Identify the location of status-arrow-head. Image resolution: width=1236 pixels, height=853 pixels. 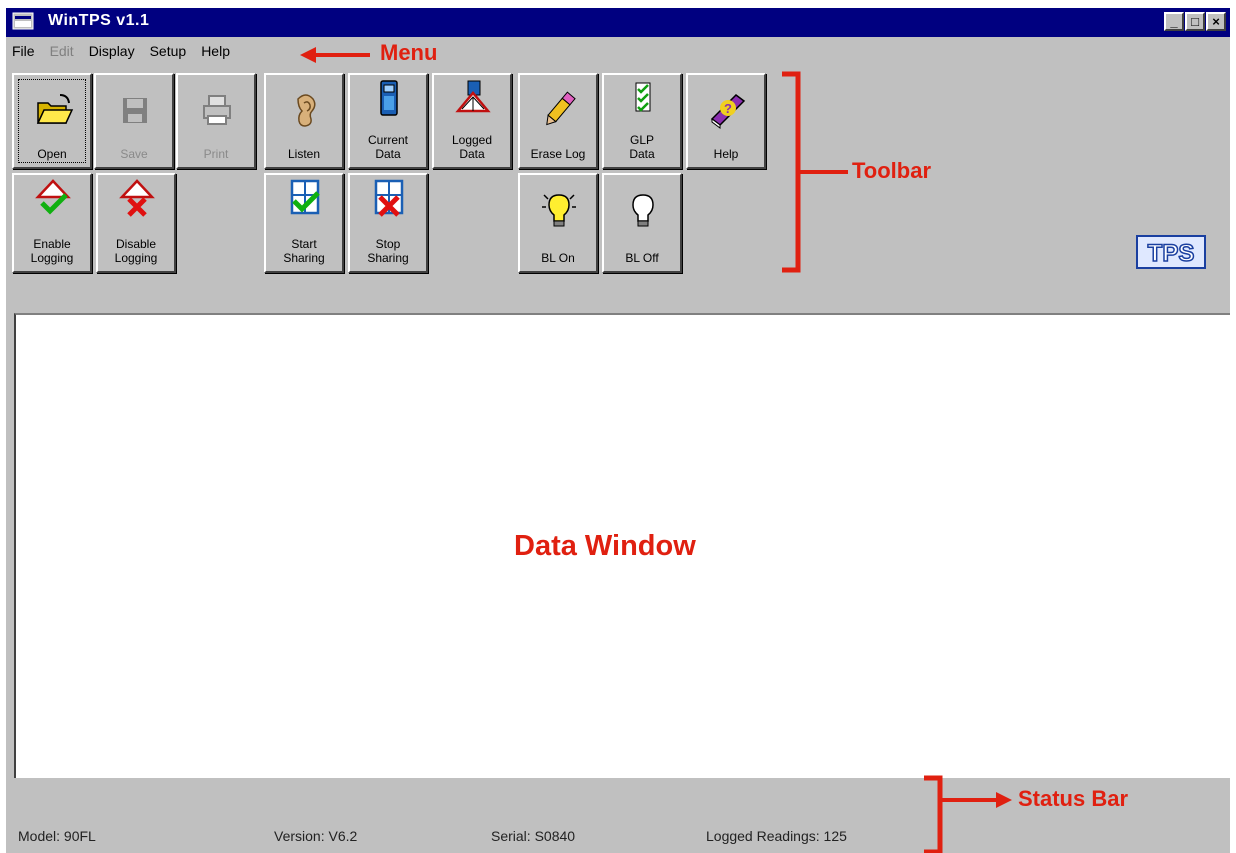
(1004, 800).